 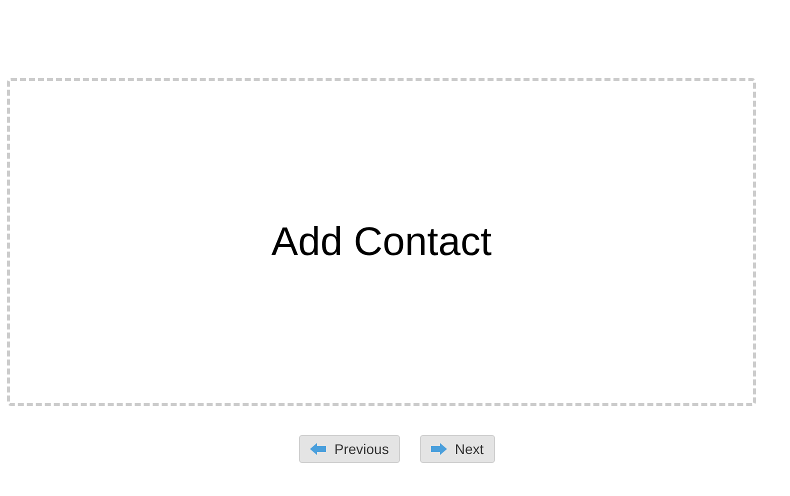 I want to click on slide-title: Add Contact, so click(x=381, y=242).